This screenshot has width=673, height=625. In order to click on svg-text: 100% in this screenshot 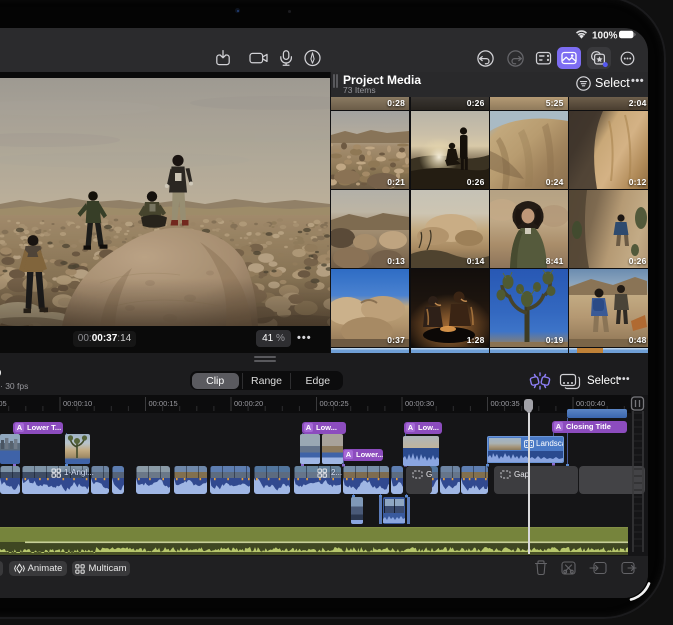, I will do `click(605, 36)`.